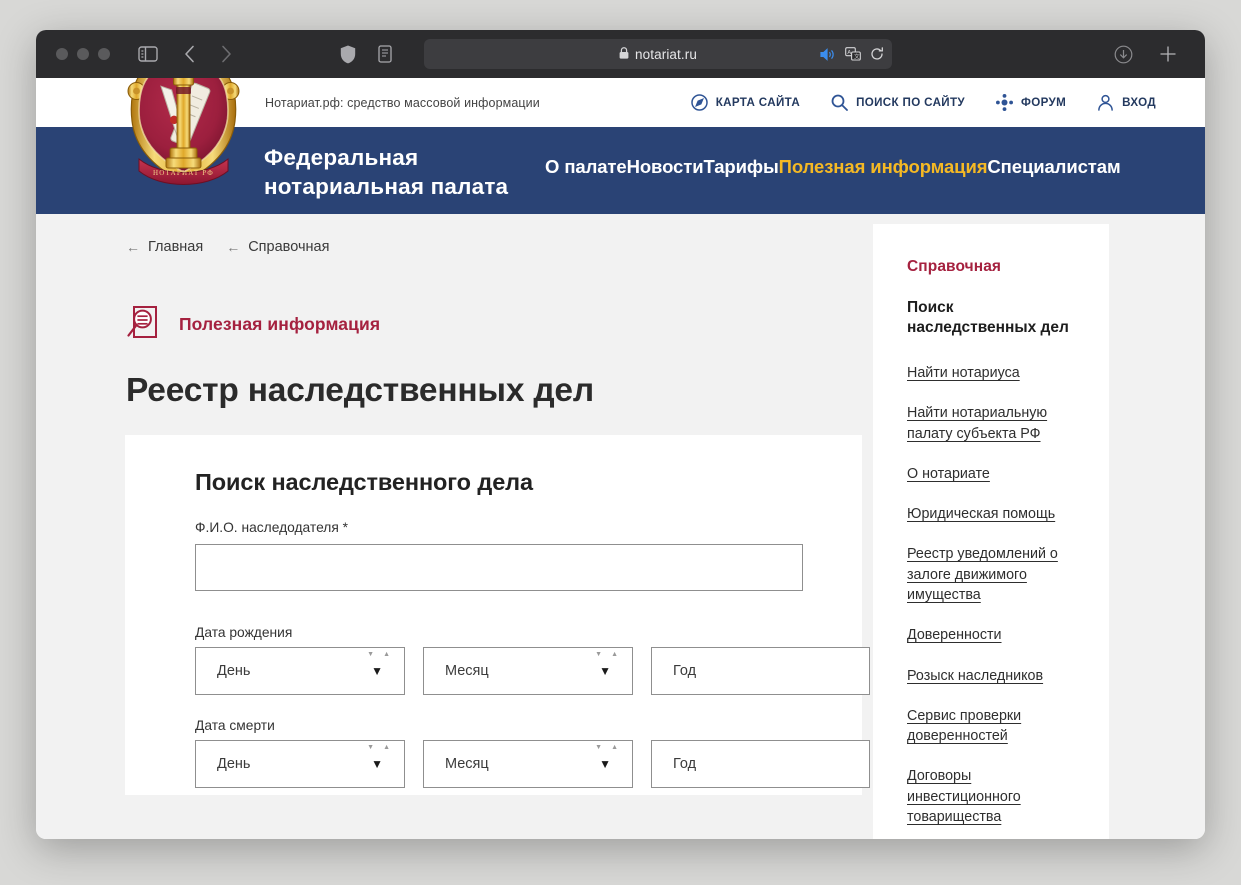 The height and width of the screenshot is (885, 1241). What do you see at coordinates (226, 54) in the screenshot?
I see `browser-forward-button` at bounding box center [226, 54].